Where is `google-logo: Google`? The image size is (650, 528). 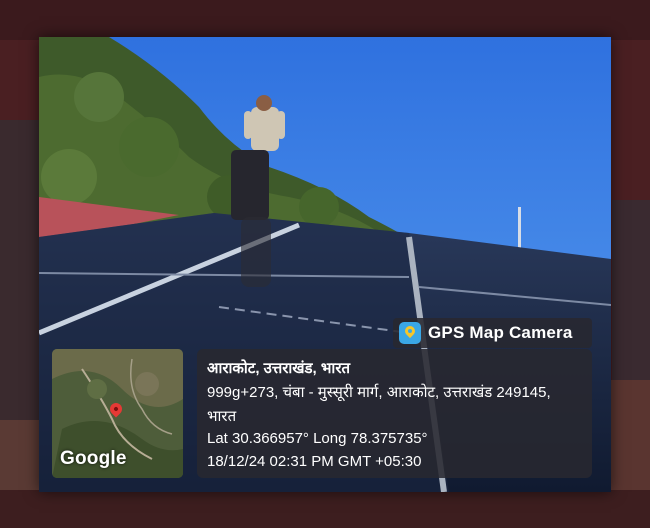
google-logo: Google is located at coordinates (93, 458).